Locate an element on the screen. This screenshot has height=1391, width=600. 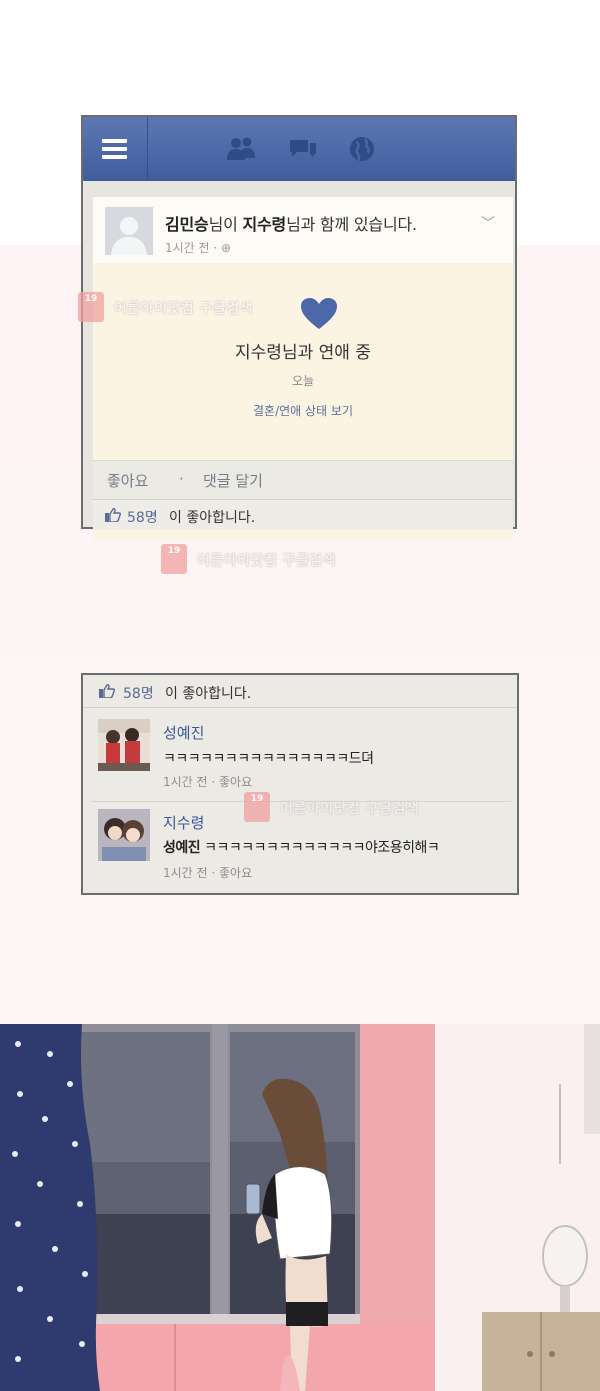
commenter-name: 지수령 is located at coordinates (183, 822).